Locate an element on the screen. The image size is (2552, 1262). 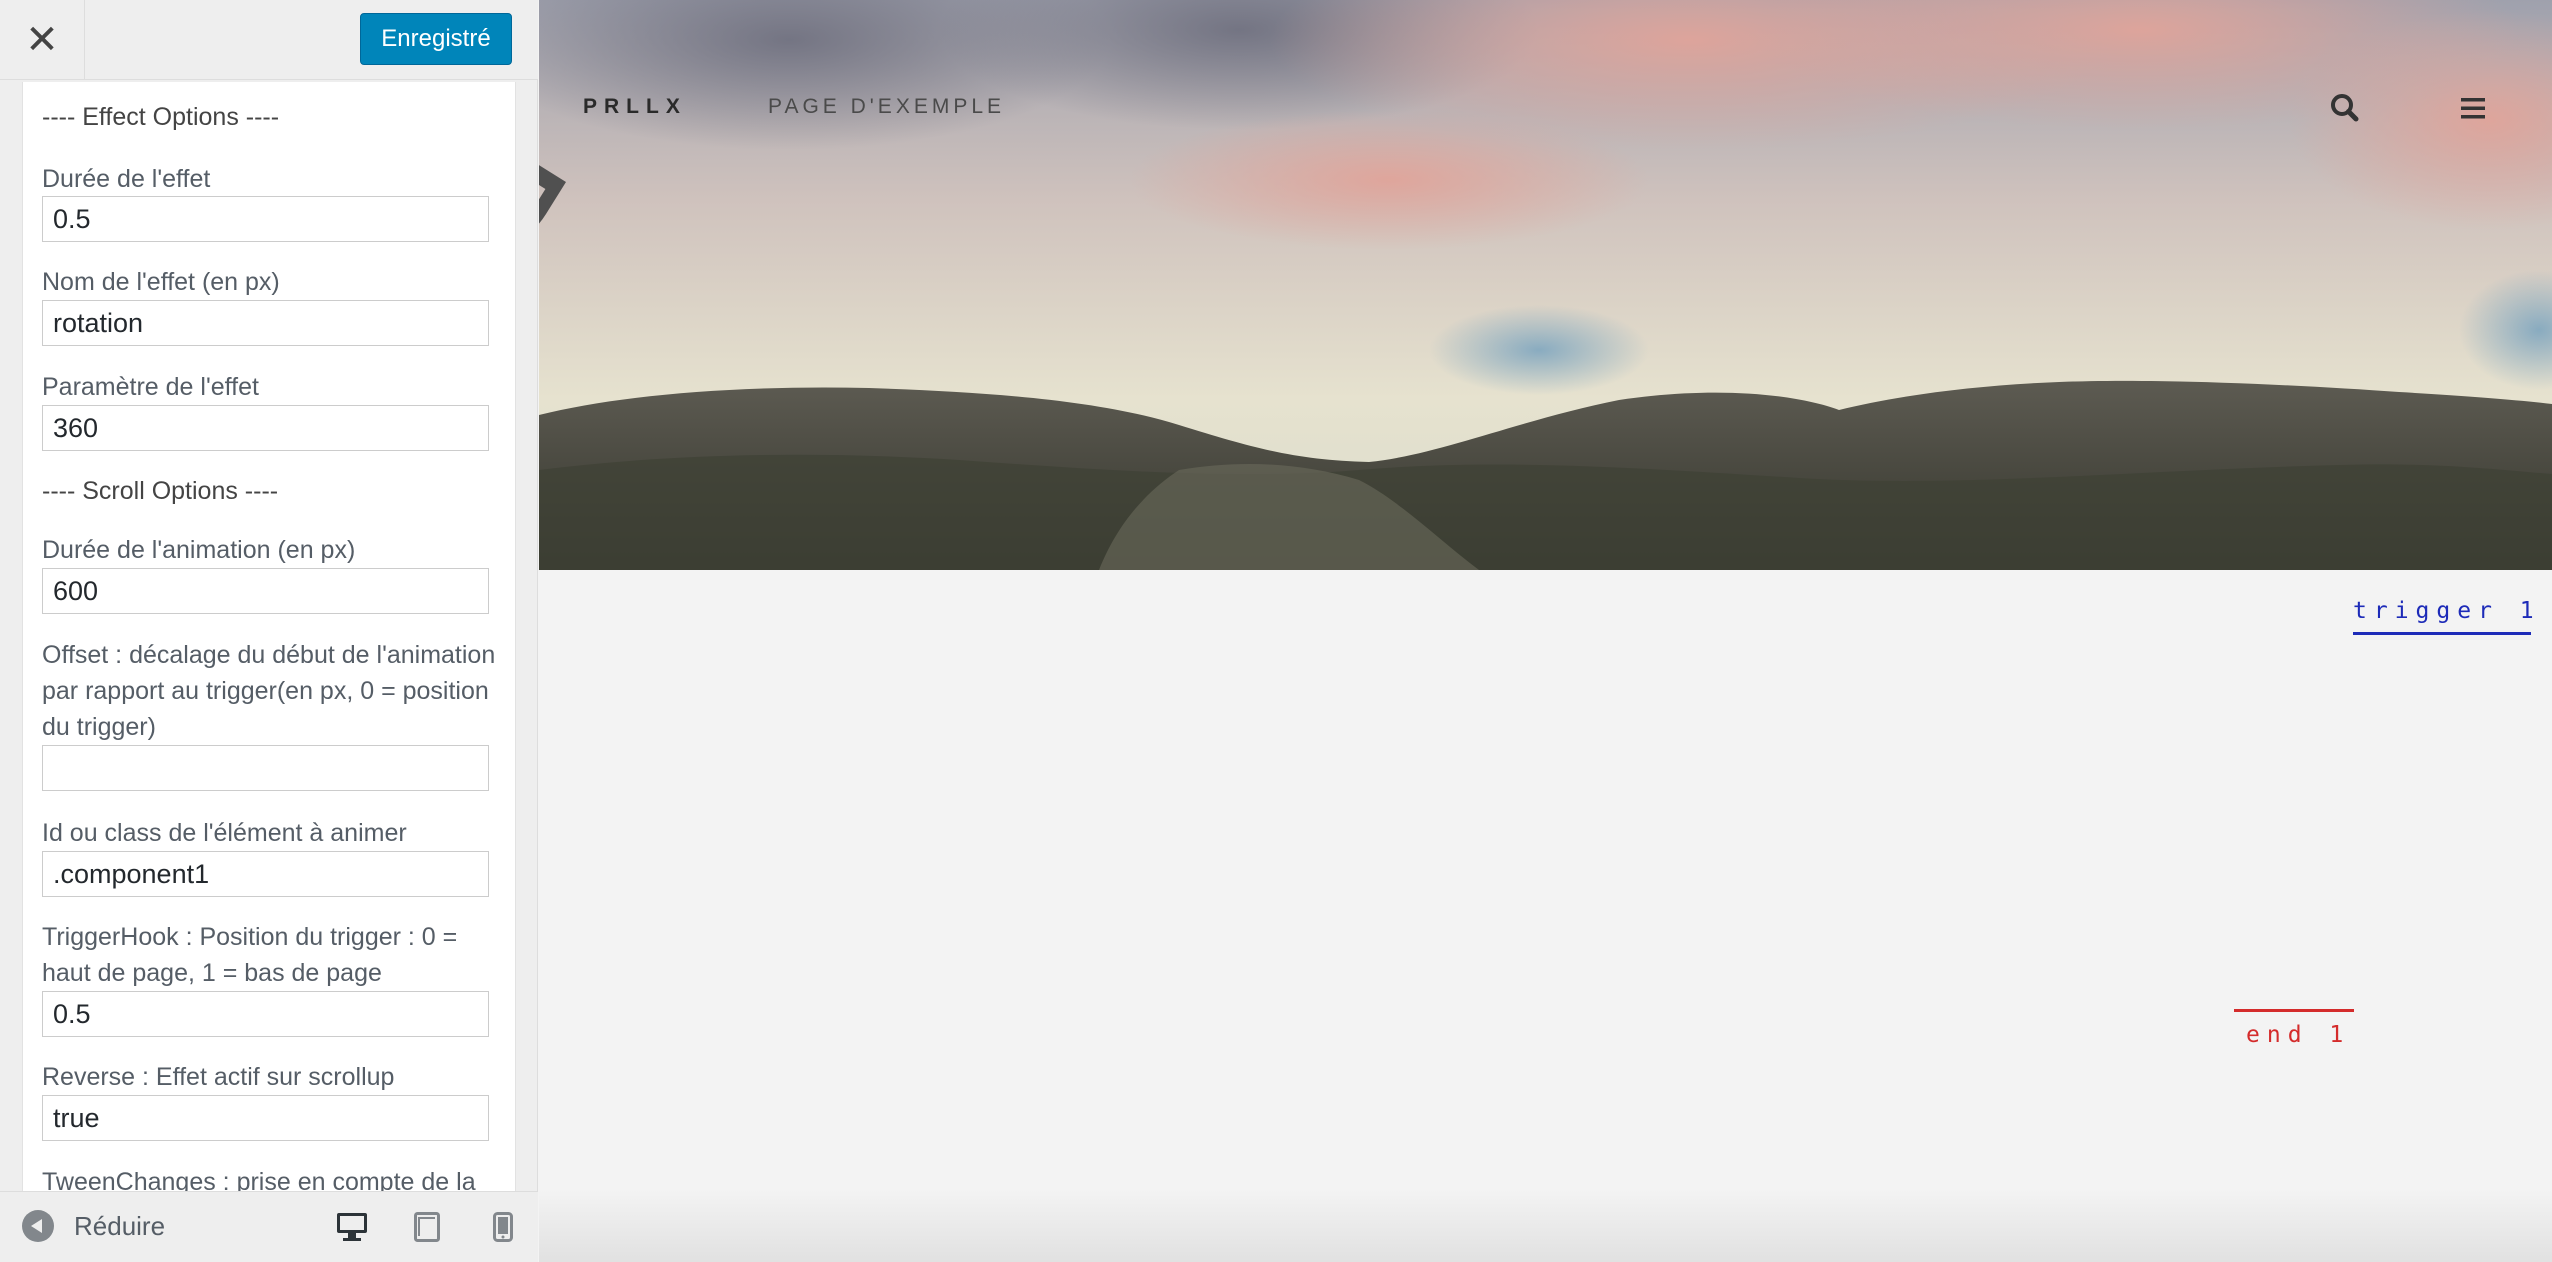
scroll-trigger-marker: trigger 1 is located at coordinates (2443, 616).